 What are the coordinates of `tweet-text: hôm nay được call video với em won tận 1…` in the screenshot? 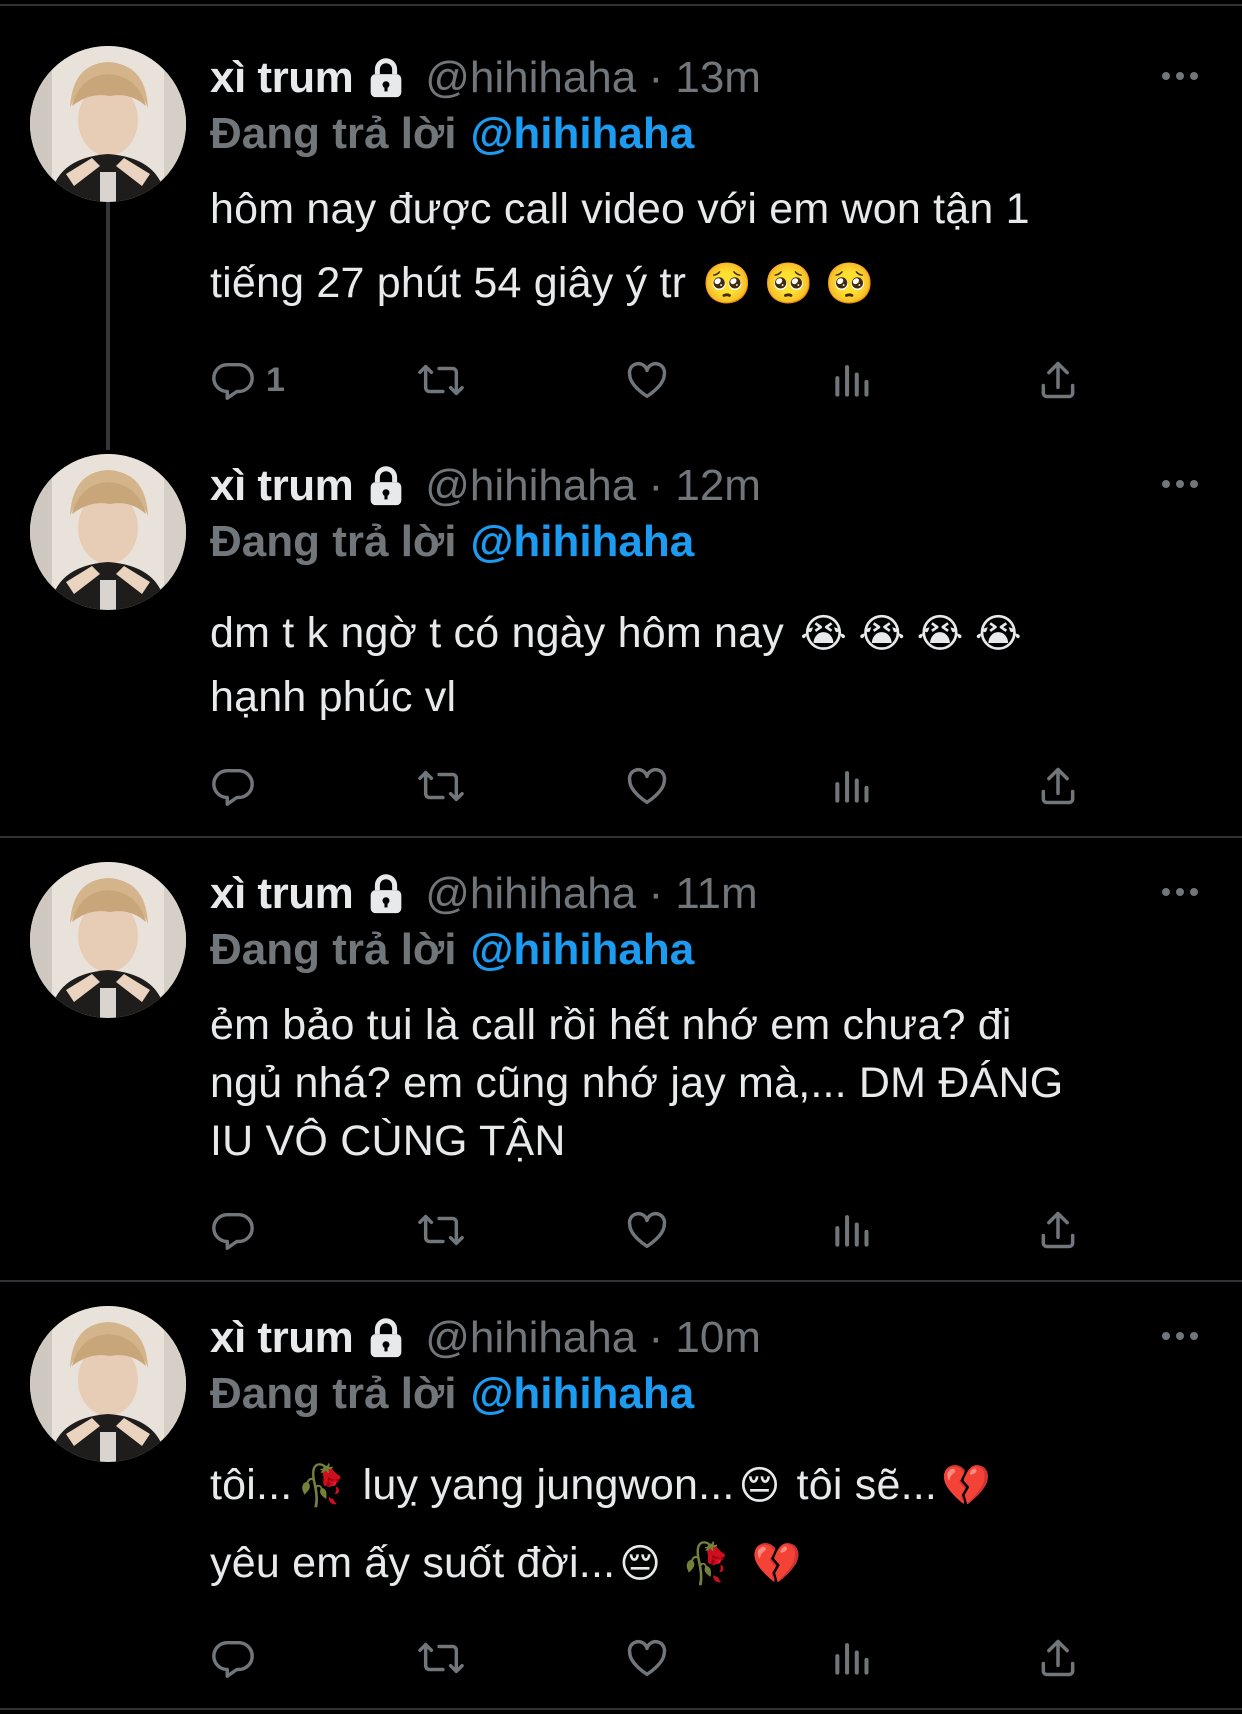 It's located at (710, 246).